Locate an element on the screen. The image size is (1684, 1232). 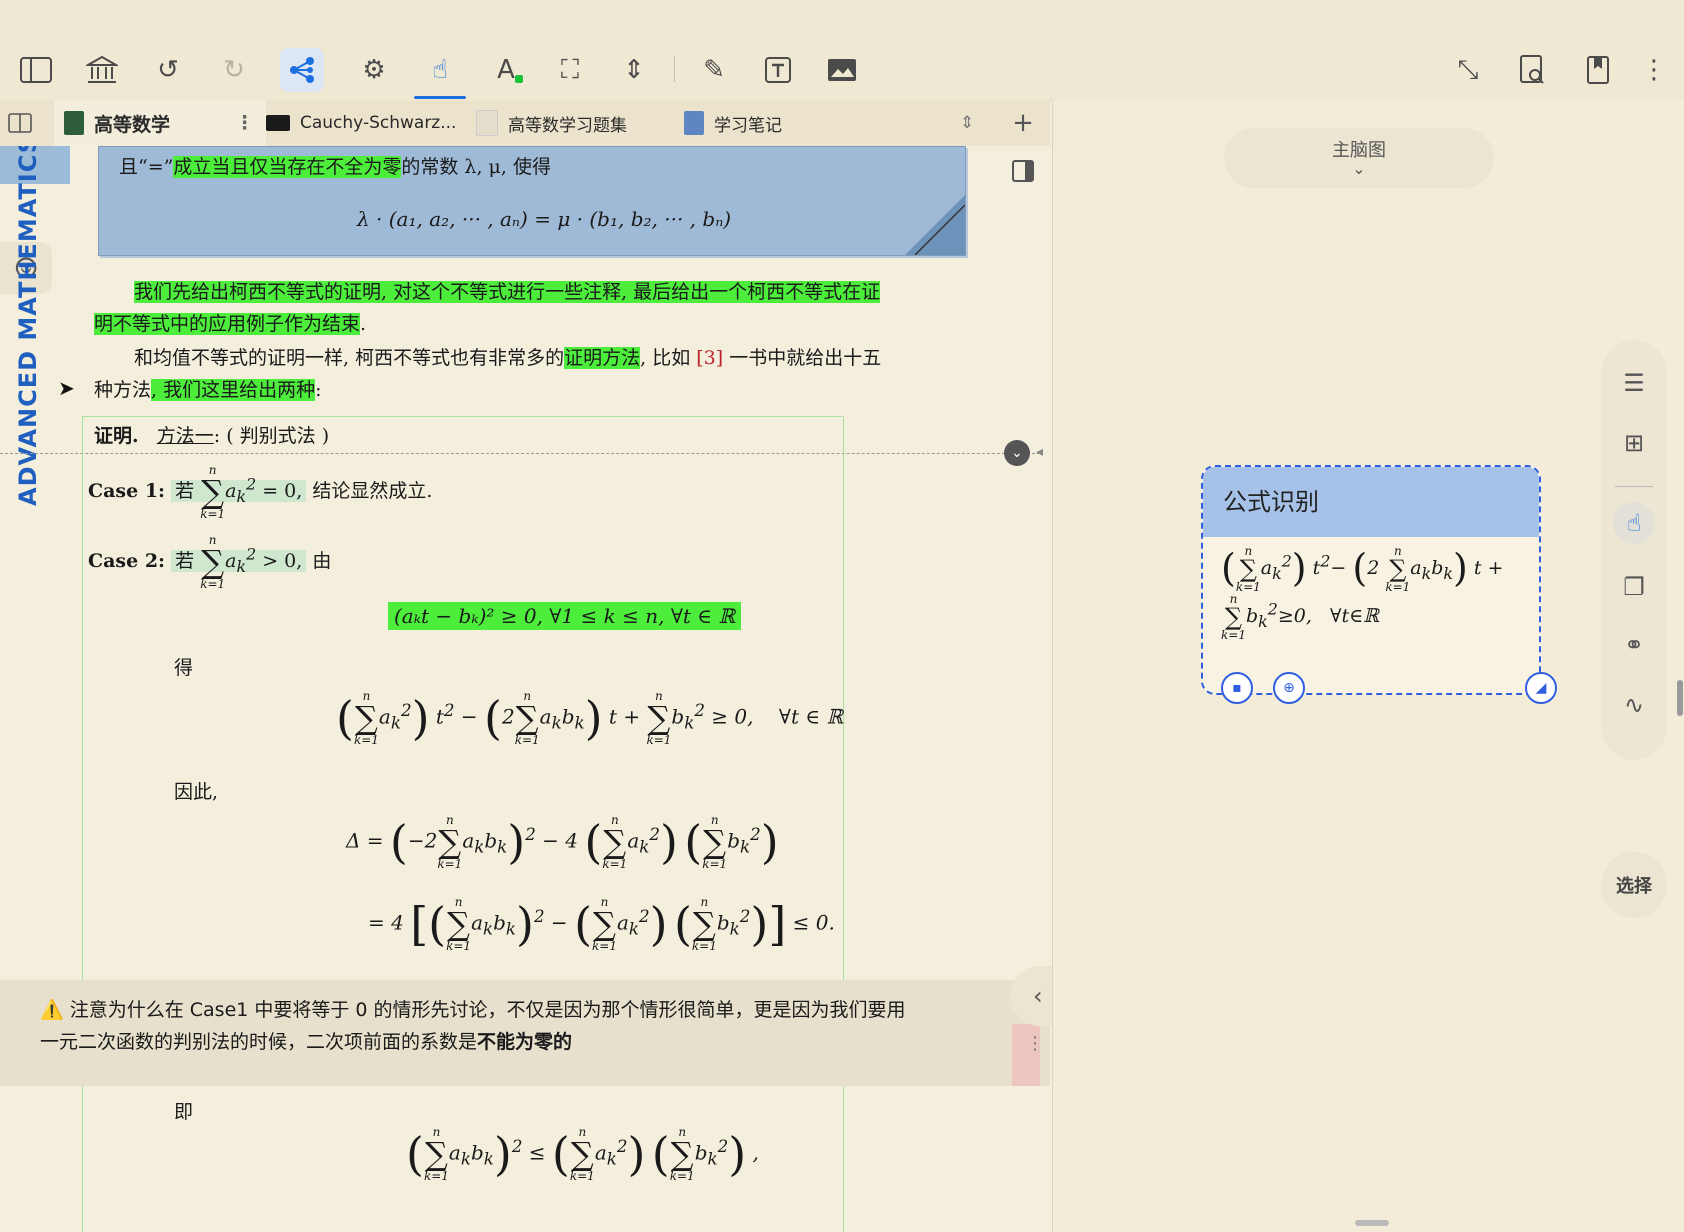
text-fragment: 和均值不等式的证明一样, 柯西不等式也有非常多的 is located at coordinates (349, 358).